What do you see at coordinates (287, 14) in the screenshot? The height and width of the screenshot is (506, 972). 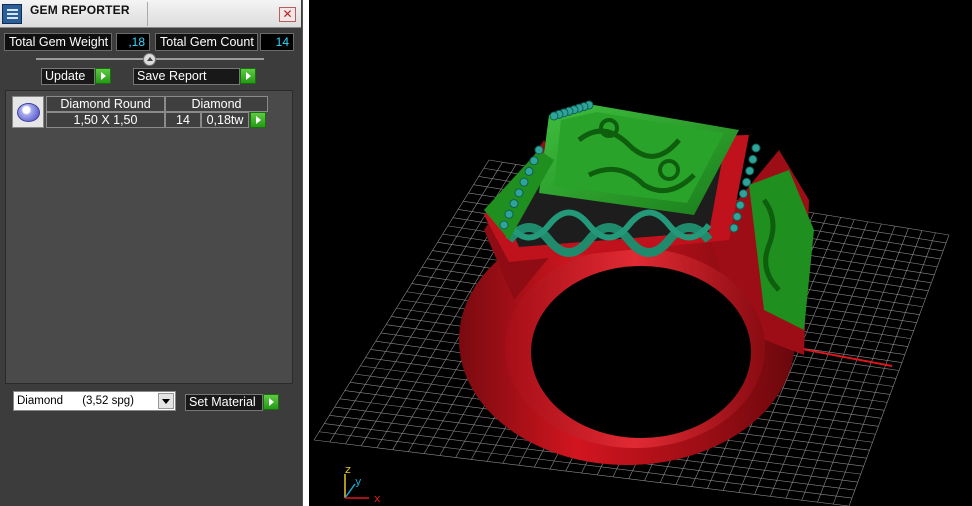 I see `close-icon: ✕` at bounding box center [287, 14].